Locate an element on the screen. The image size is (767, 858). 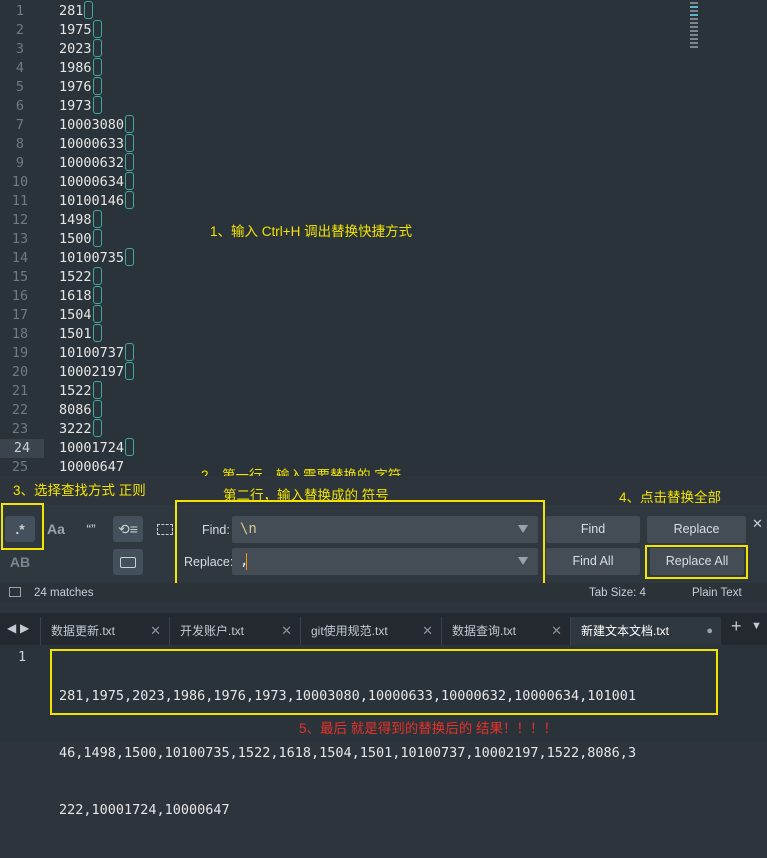
syntax-mode: Plain Text is located at coordinates (717, 593).